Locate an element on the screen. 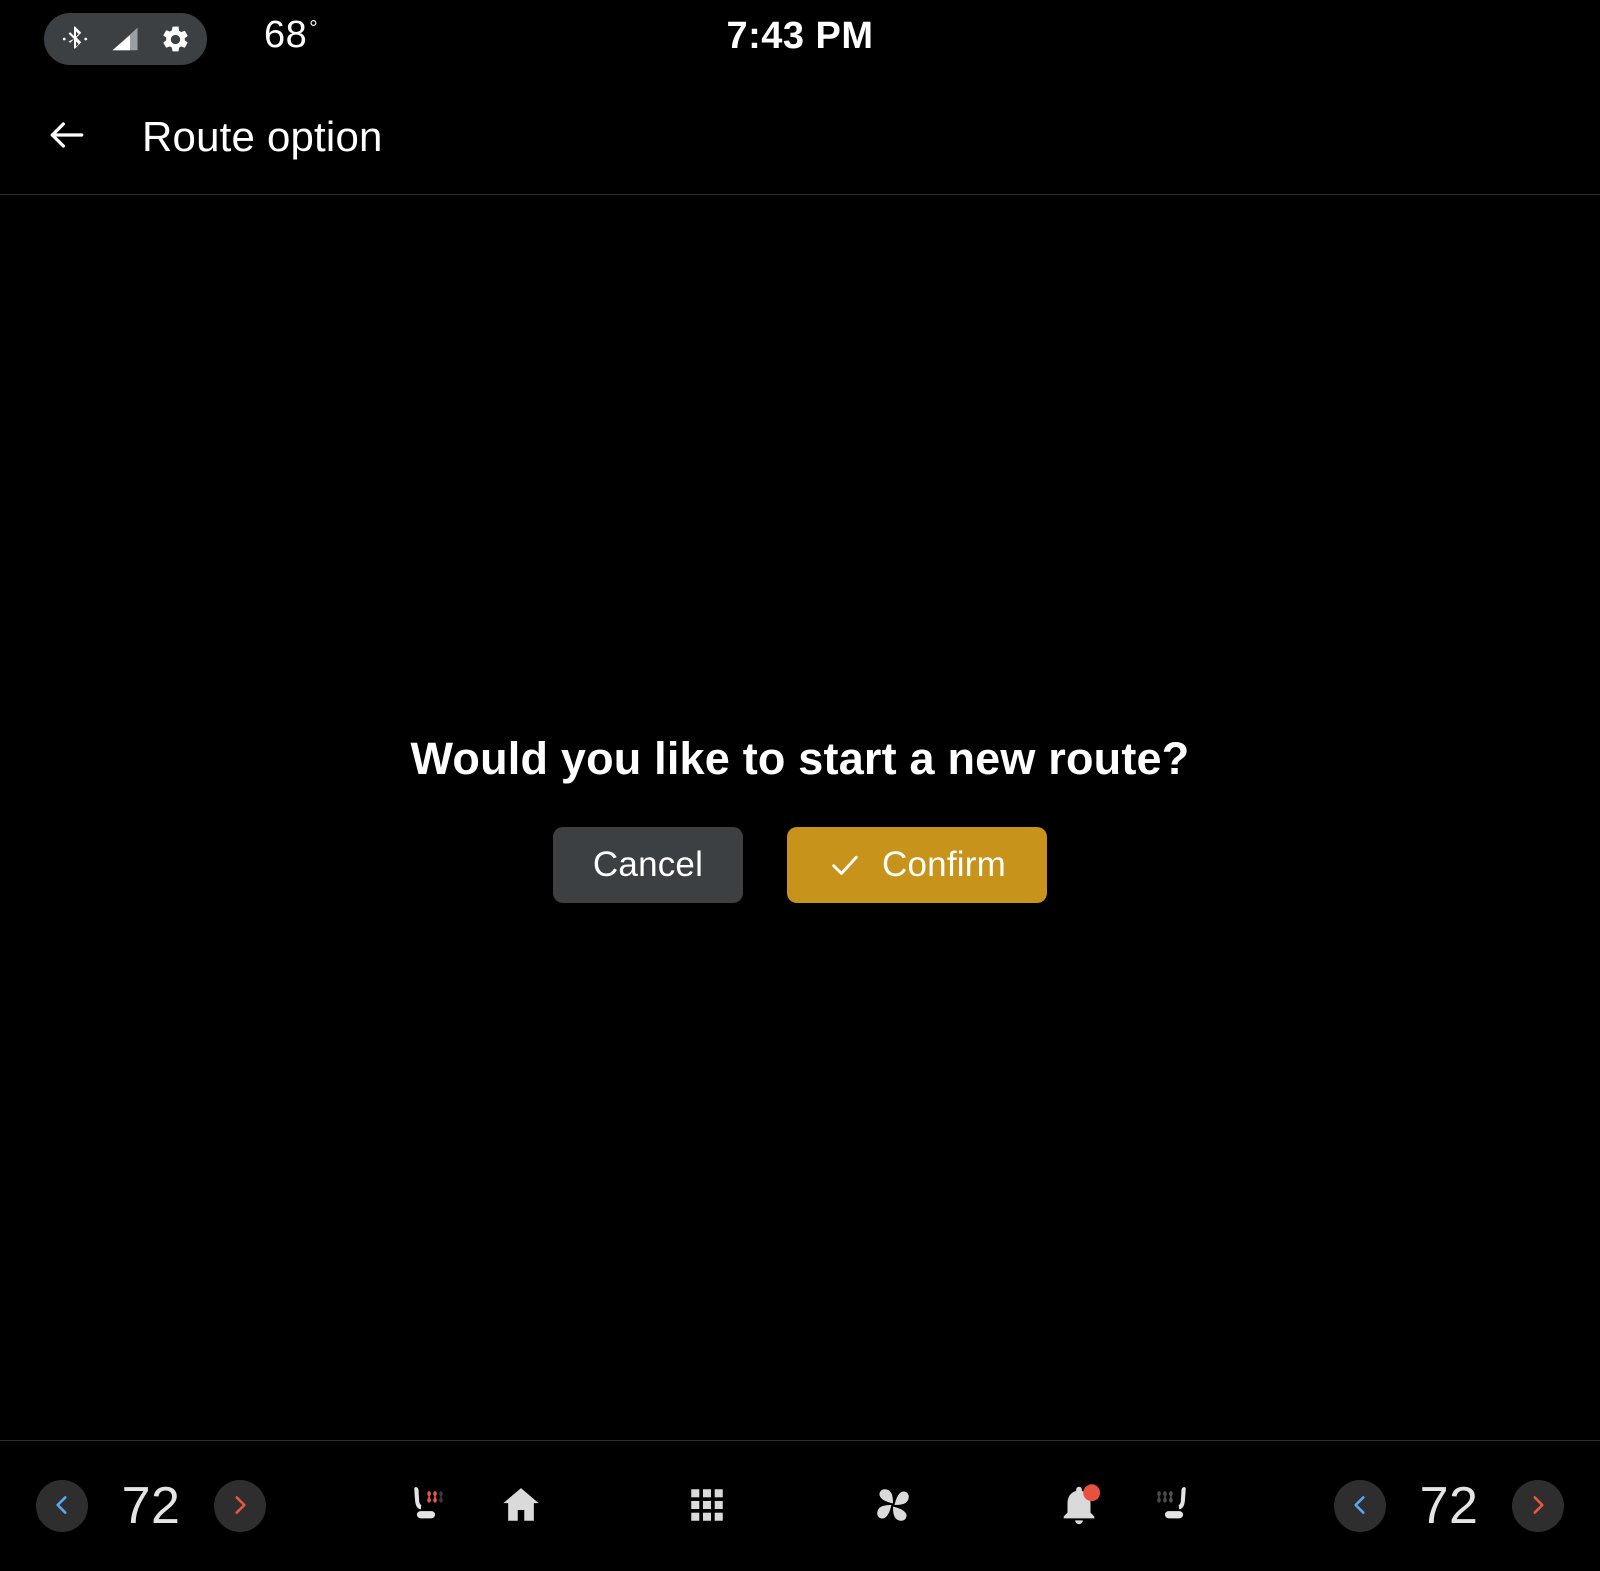 This screenshot has height=1571, width=1600. back-arrow-icon is located at coordinates (67, 137).